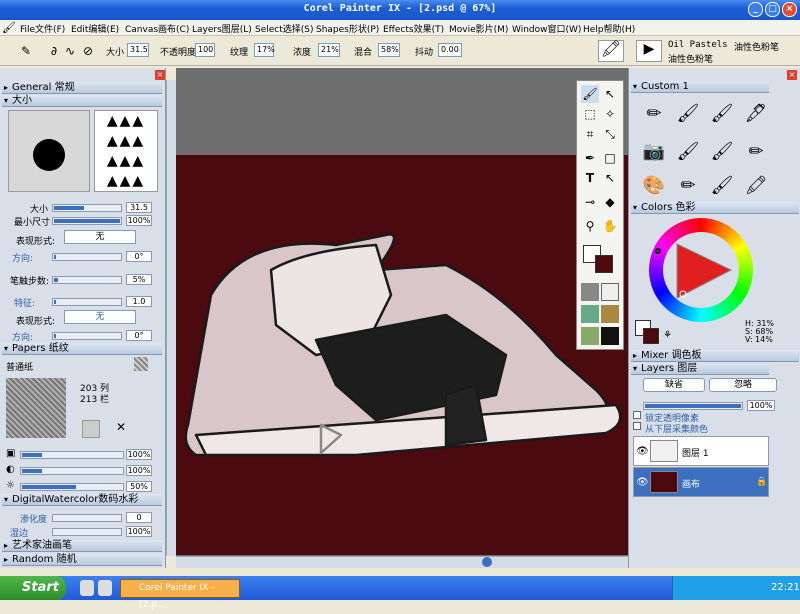 The width and height of the screenshot is (800, 614). I want to click on edge-value: 100%, so click(139, 531).